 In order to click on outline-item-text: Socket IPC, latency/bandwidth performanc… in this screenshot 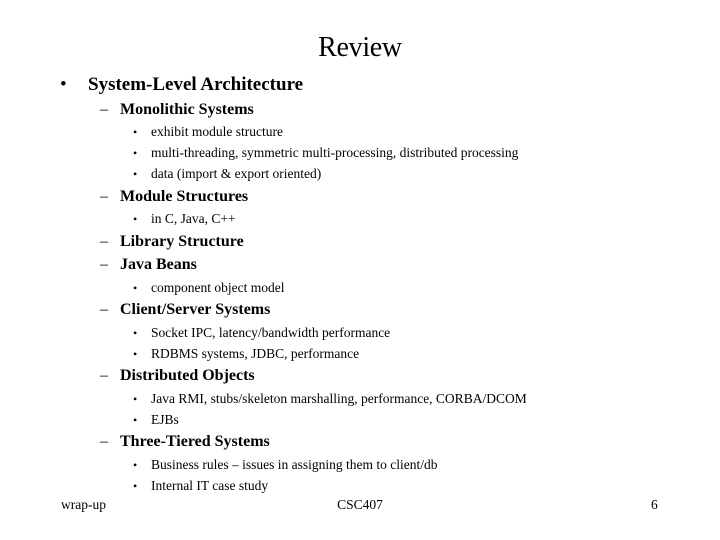, I will do `click(271, 332)`.